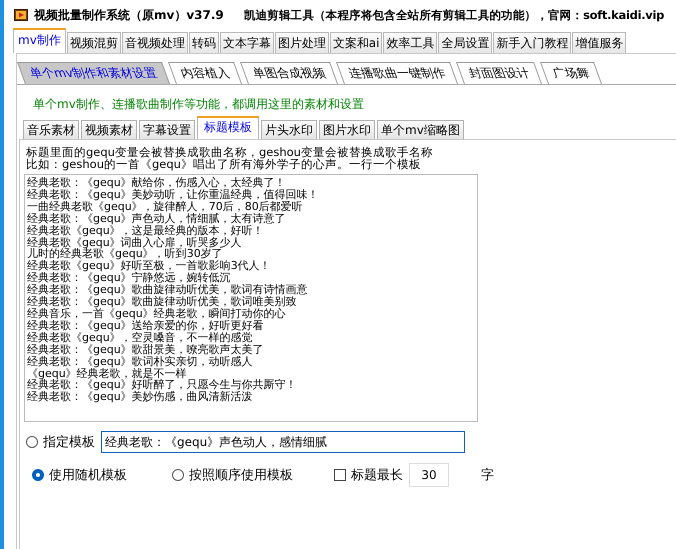 This screenshot has height=549, width=676. I want to click on main-tab: 效率工具, so click(410, 42).